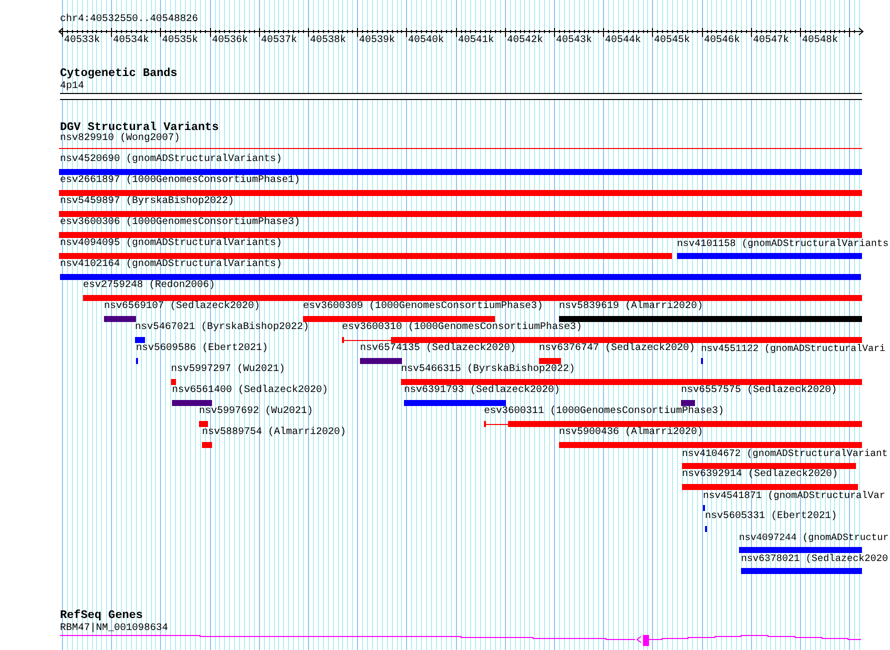  Describe the element at coordinates (672, 41) in the screenshot. I see `tick-label: 40545k` at that location.